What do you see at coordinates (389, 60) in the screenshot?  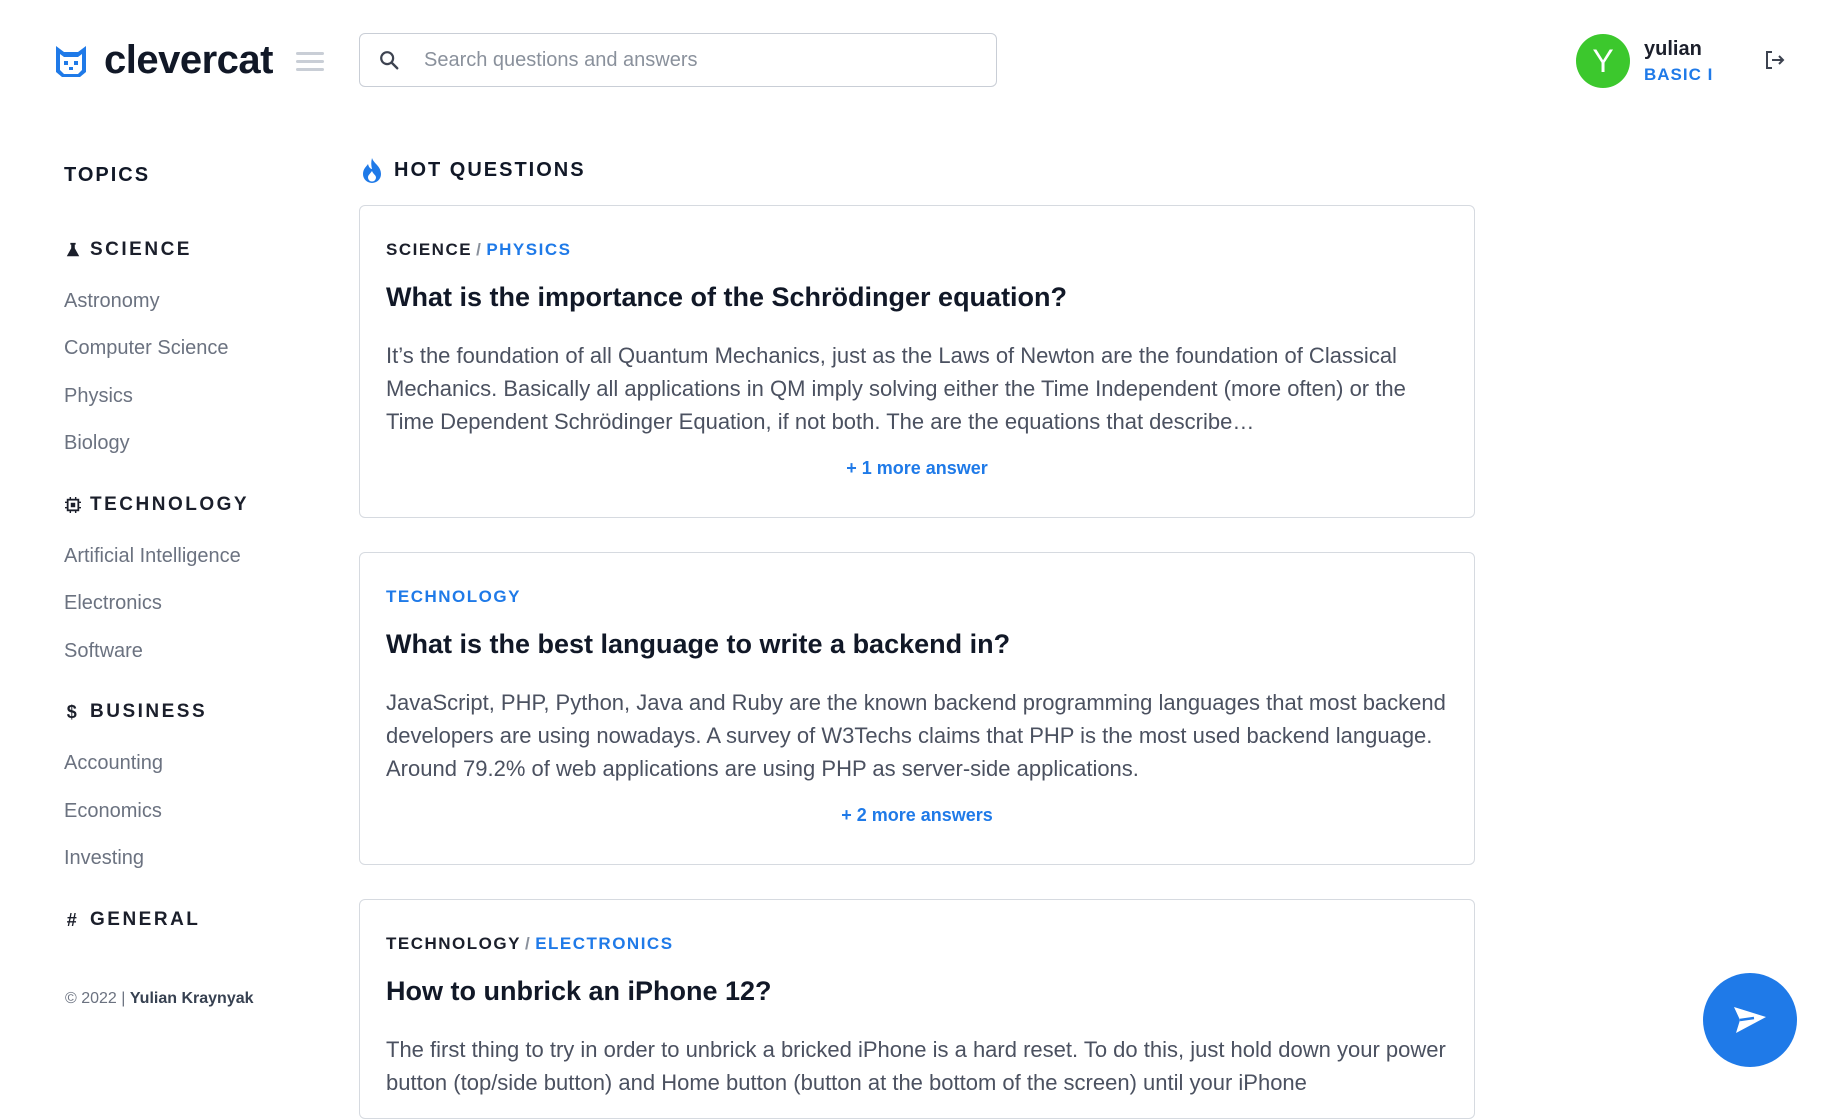 I see `search-icon` at bounding box center [389, 60].